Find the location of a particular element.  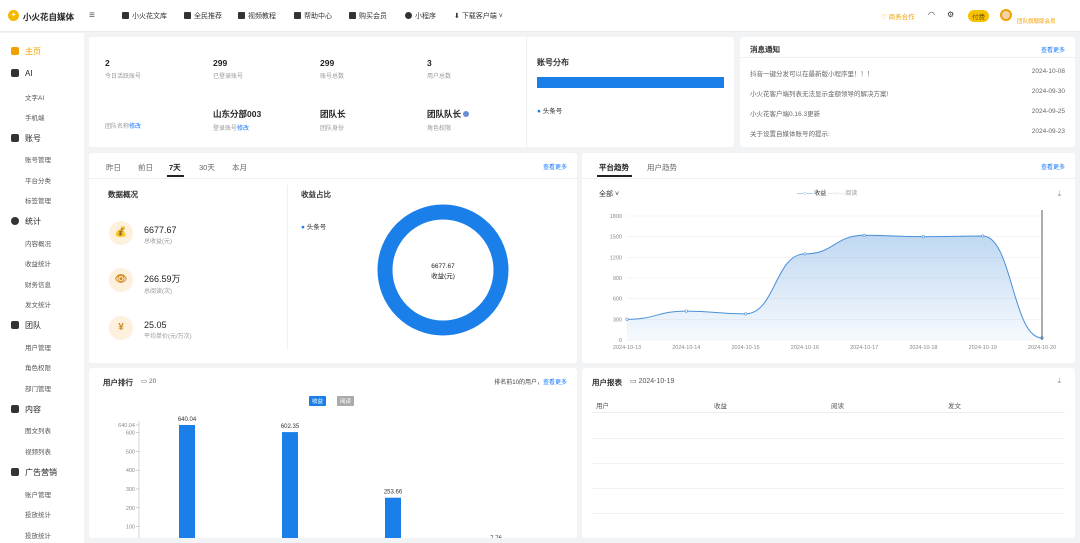

tab-month: 本月 is located at coordinates (239, 167).